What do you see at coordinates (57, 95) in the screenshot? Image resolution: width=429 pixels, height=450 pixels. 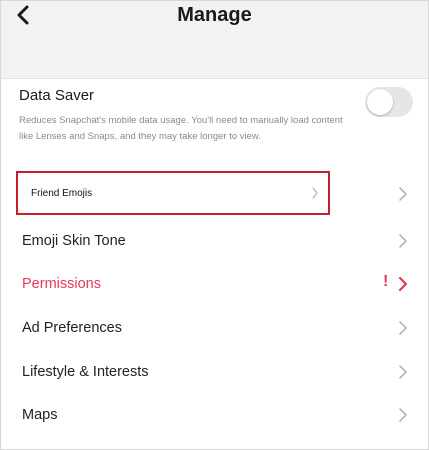 I see `data-saver-title: Data Saver` at bounding box center [57, 95].